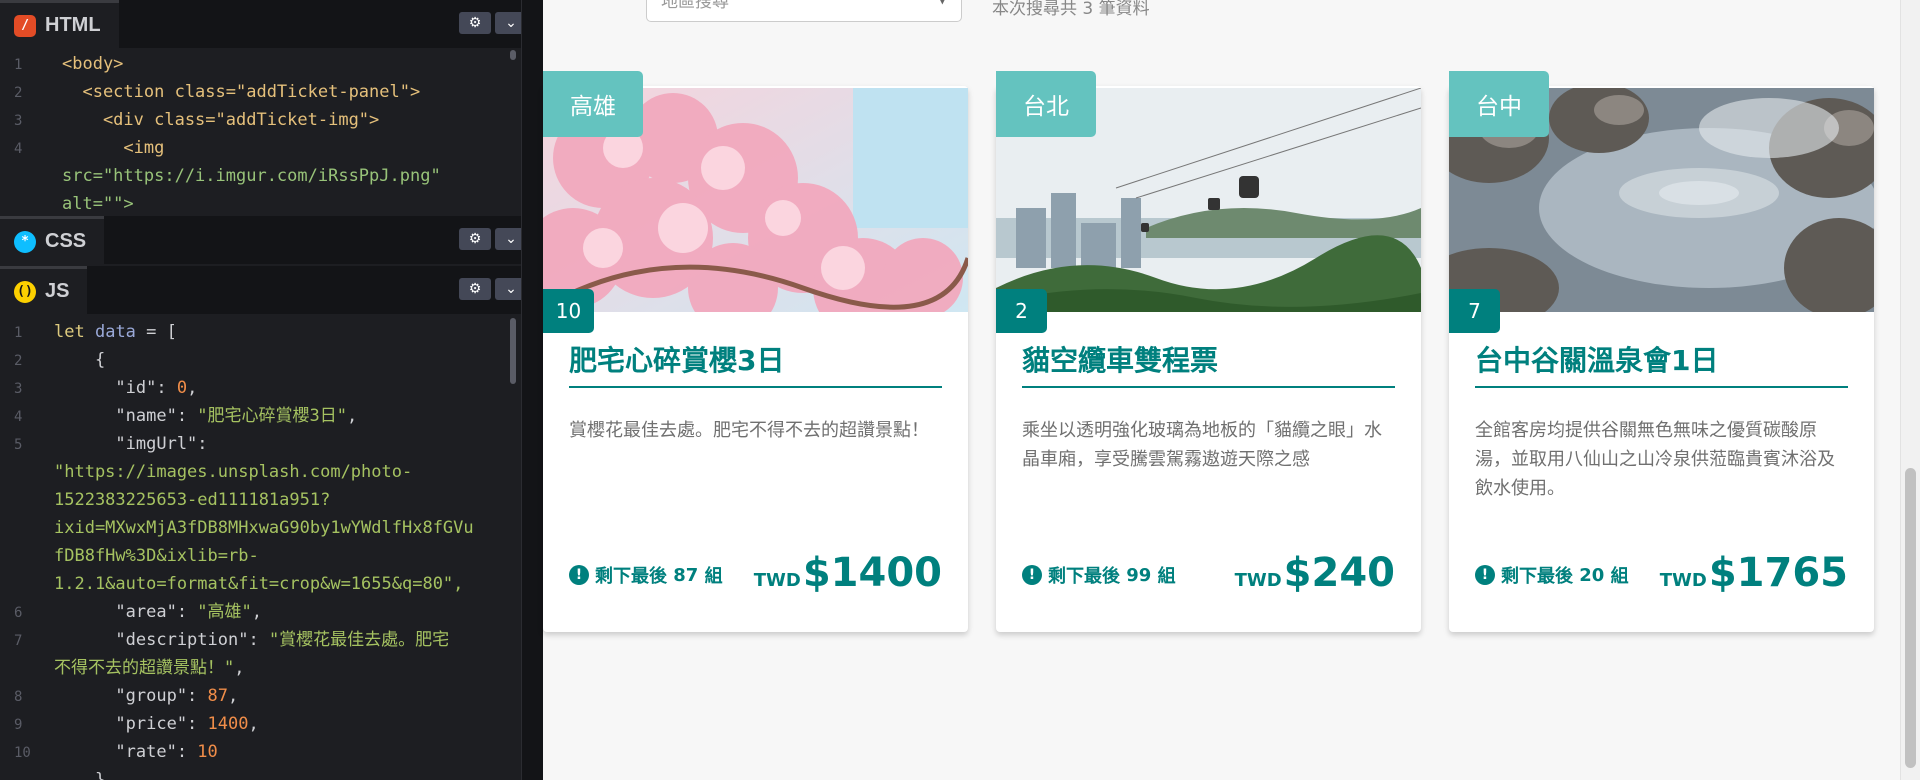  What do you see at coordinates (205, 416) in the screenshot?
I see `code-line: "name": "肥宅心碎賞櫻3日",` at bounding box center [205, 416].